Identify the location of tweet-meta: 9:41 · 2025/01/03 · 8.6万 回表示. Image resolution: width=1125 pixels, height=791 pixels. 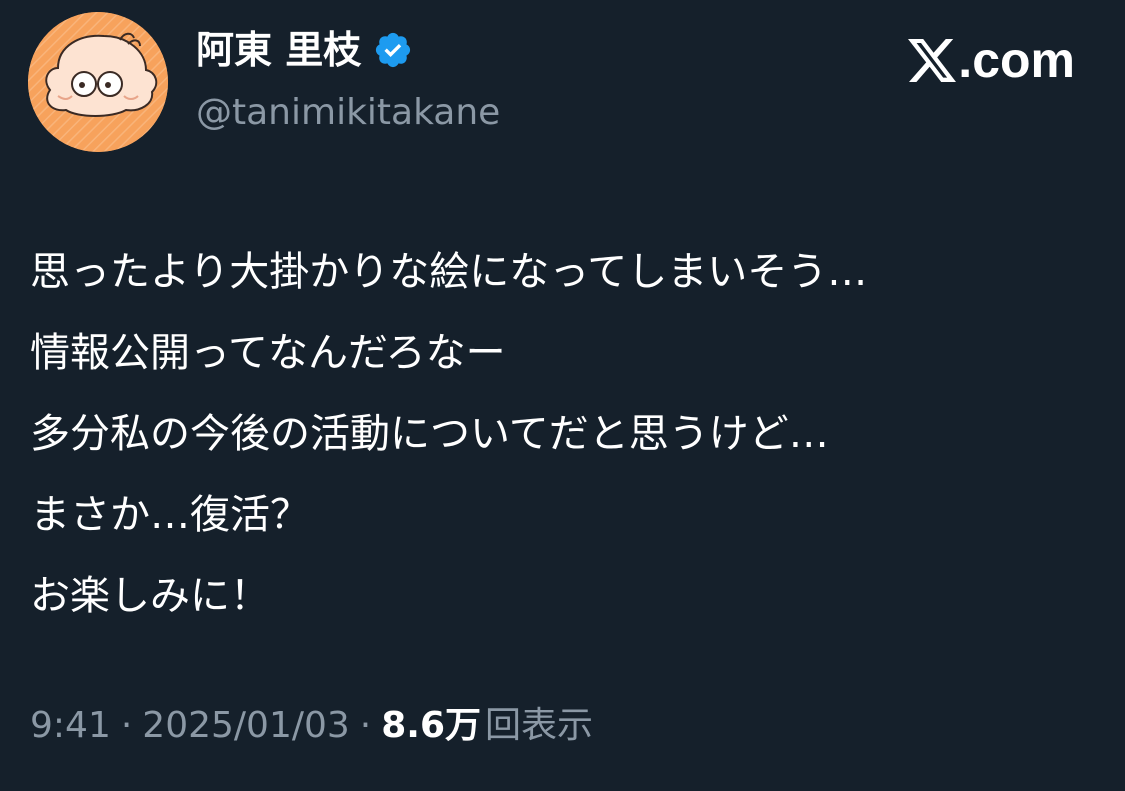
(311, 726).